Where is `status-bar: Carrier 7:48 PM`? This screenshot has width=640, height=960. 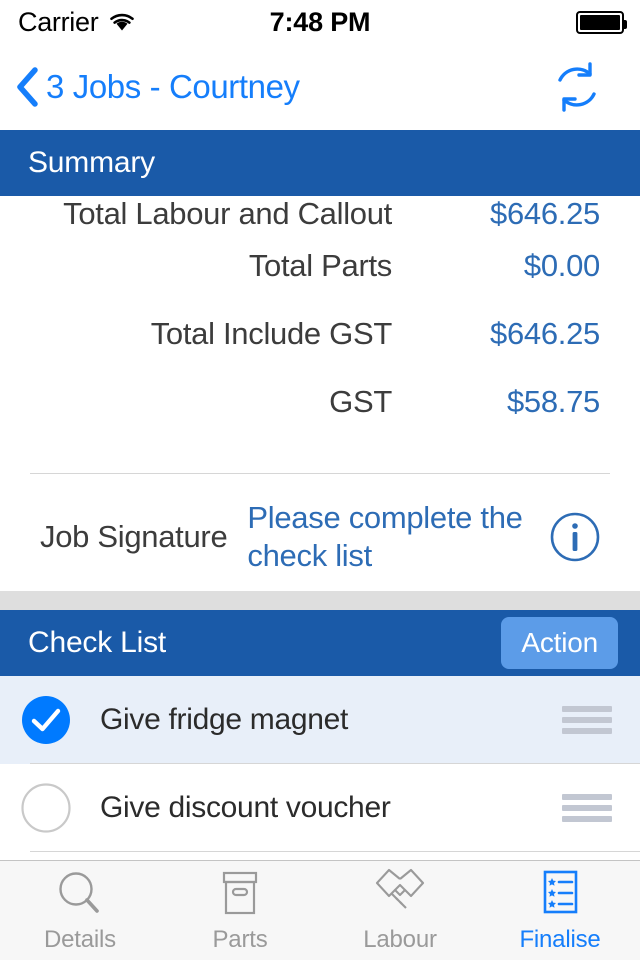 status-bar: Carrier 7:48 PM is located at coordinates (320, 22).